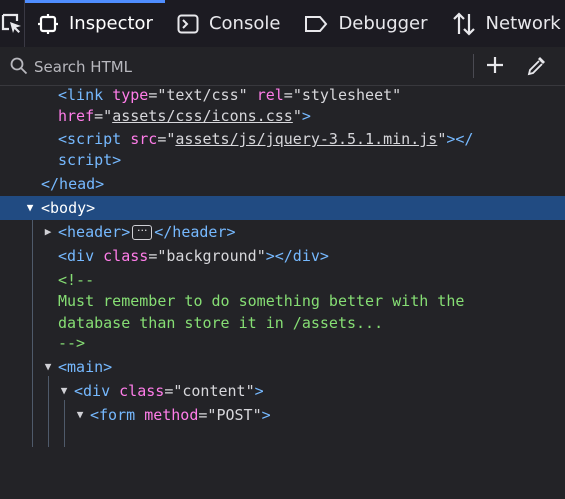 This screenshot has height=499, width=565. Describe the element at coordinates (306, 139) in the screenshot. I see `script-link: assets/js/jquery-3.5.1.min.js` at that location.